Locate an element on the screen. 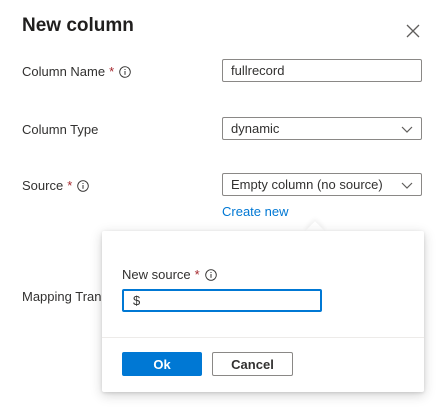 The image size is (444, 415). column-type-label-text: Column Type is located at coordinates (60, 129).